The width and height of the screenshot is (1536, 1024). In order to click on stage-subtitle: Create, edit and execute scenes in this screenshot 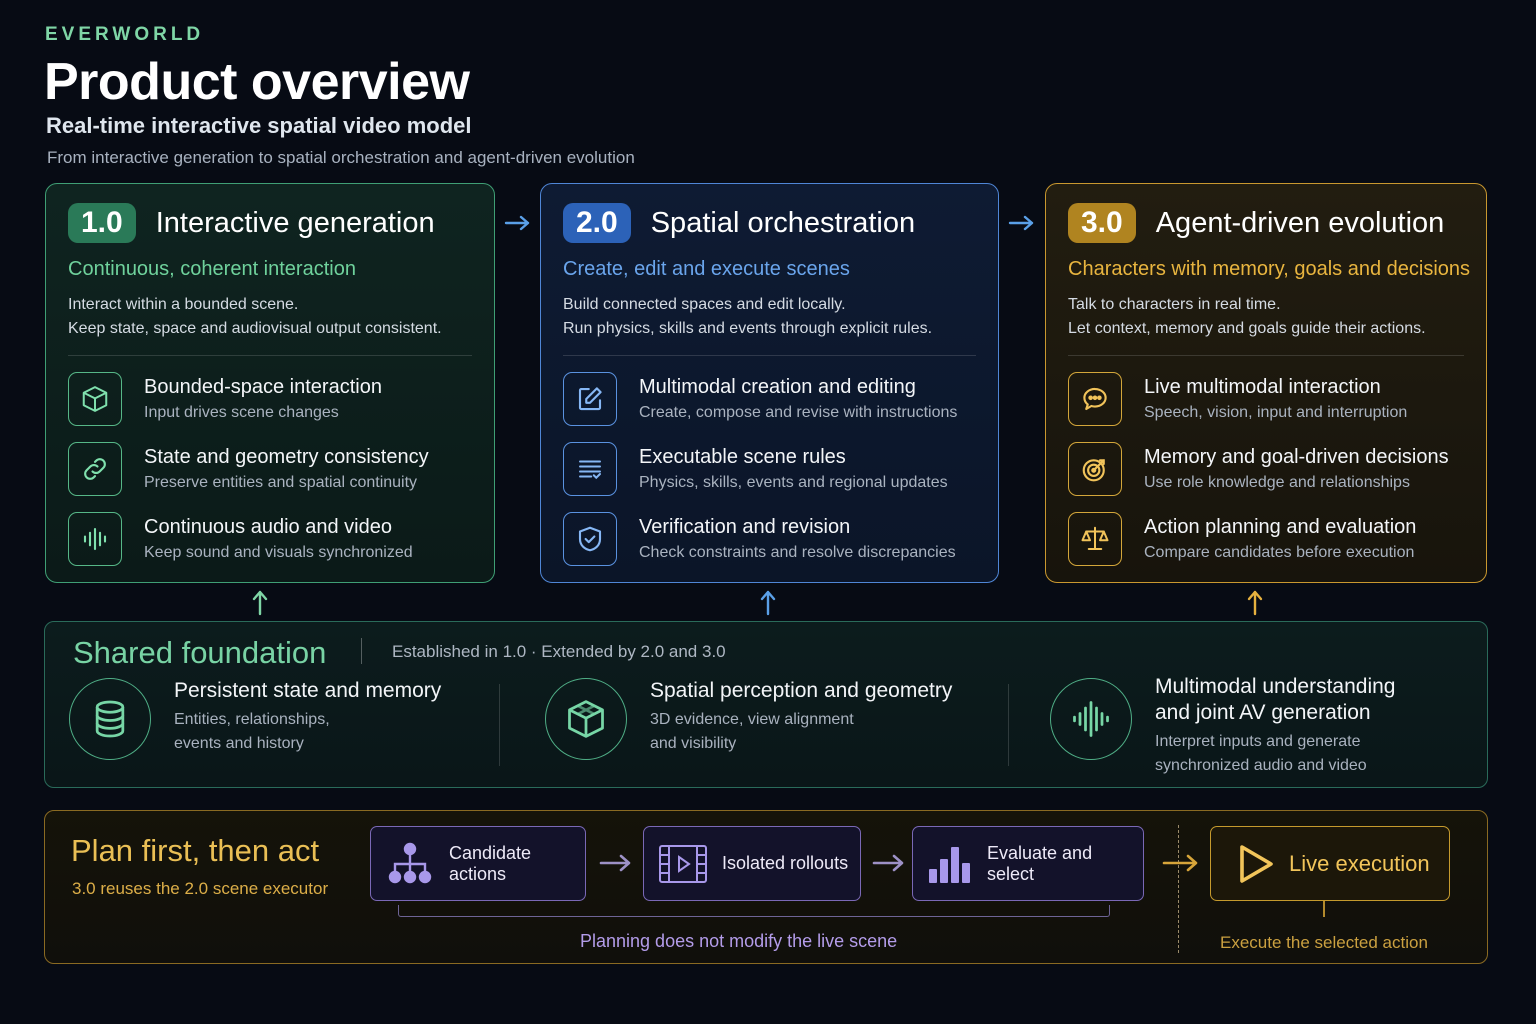, I will do `click(706, 269)`.